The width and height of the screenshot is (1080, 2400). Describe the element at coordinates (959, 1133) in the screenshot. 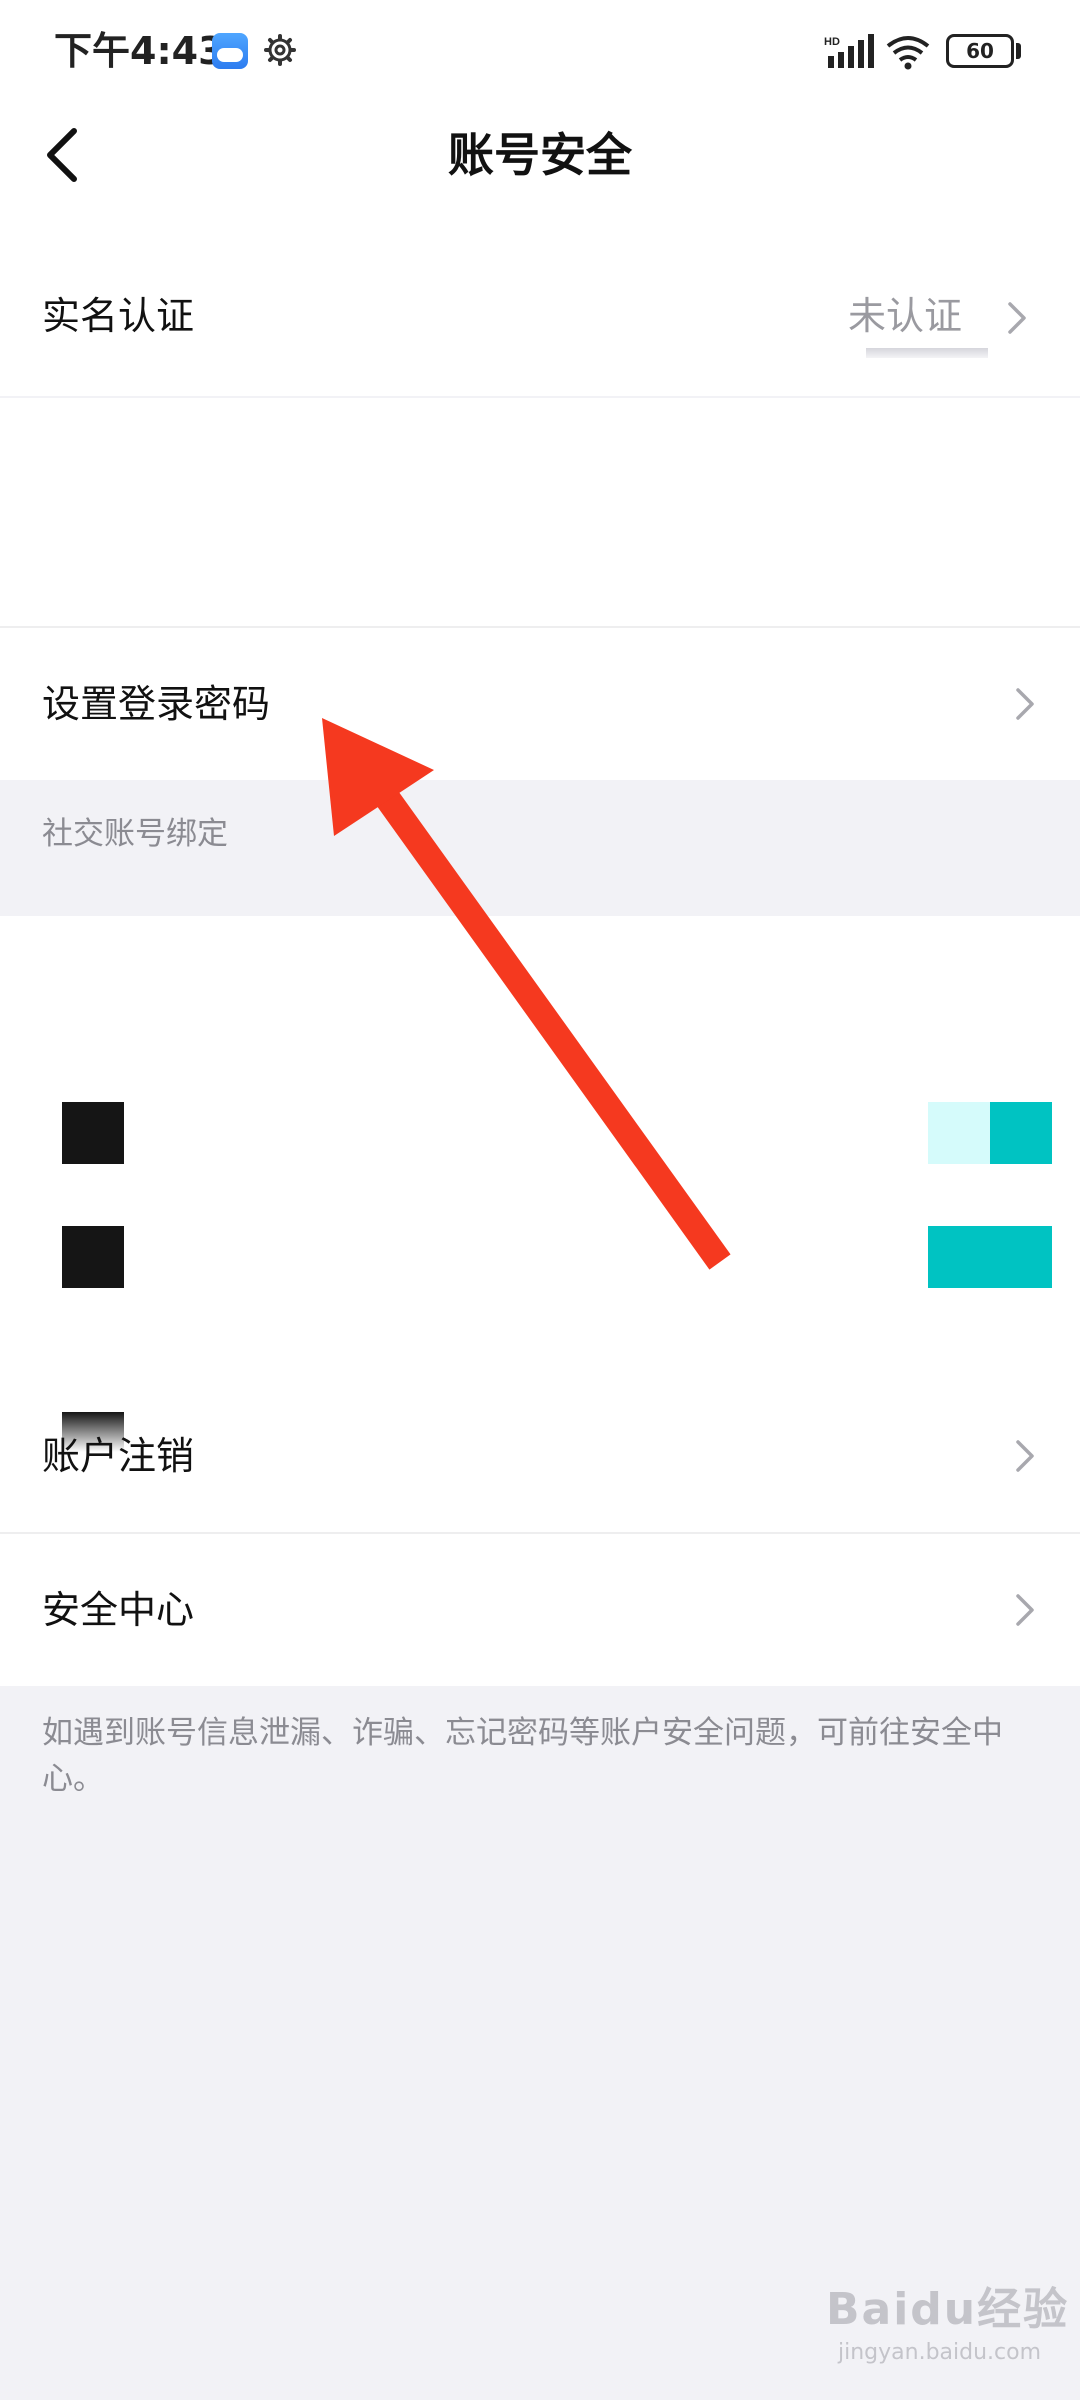

I see `toggle-track` at that location.